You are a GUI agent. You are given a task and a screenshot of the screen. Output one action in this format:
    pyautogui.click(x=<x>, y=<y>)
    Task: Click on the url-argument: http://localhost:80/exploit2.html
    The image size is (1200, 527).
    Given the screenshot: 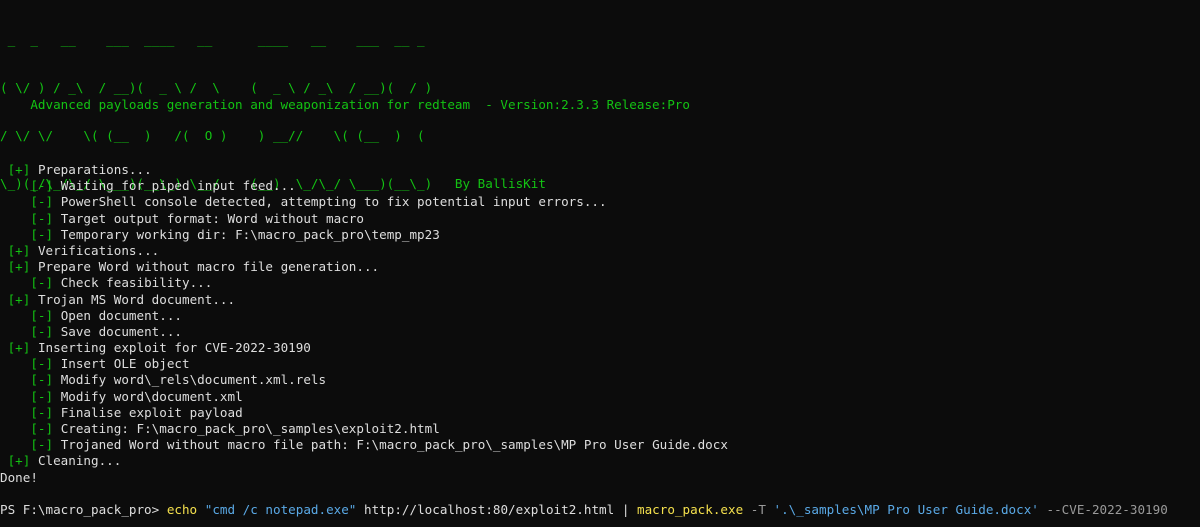 What is the action you would take?
    pyautogui.click(x=489, y=509)
    